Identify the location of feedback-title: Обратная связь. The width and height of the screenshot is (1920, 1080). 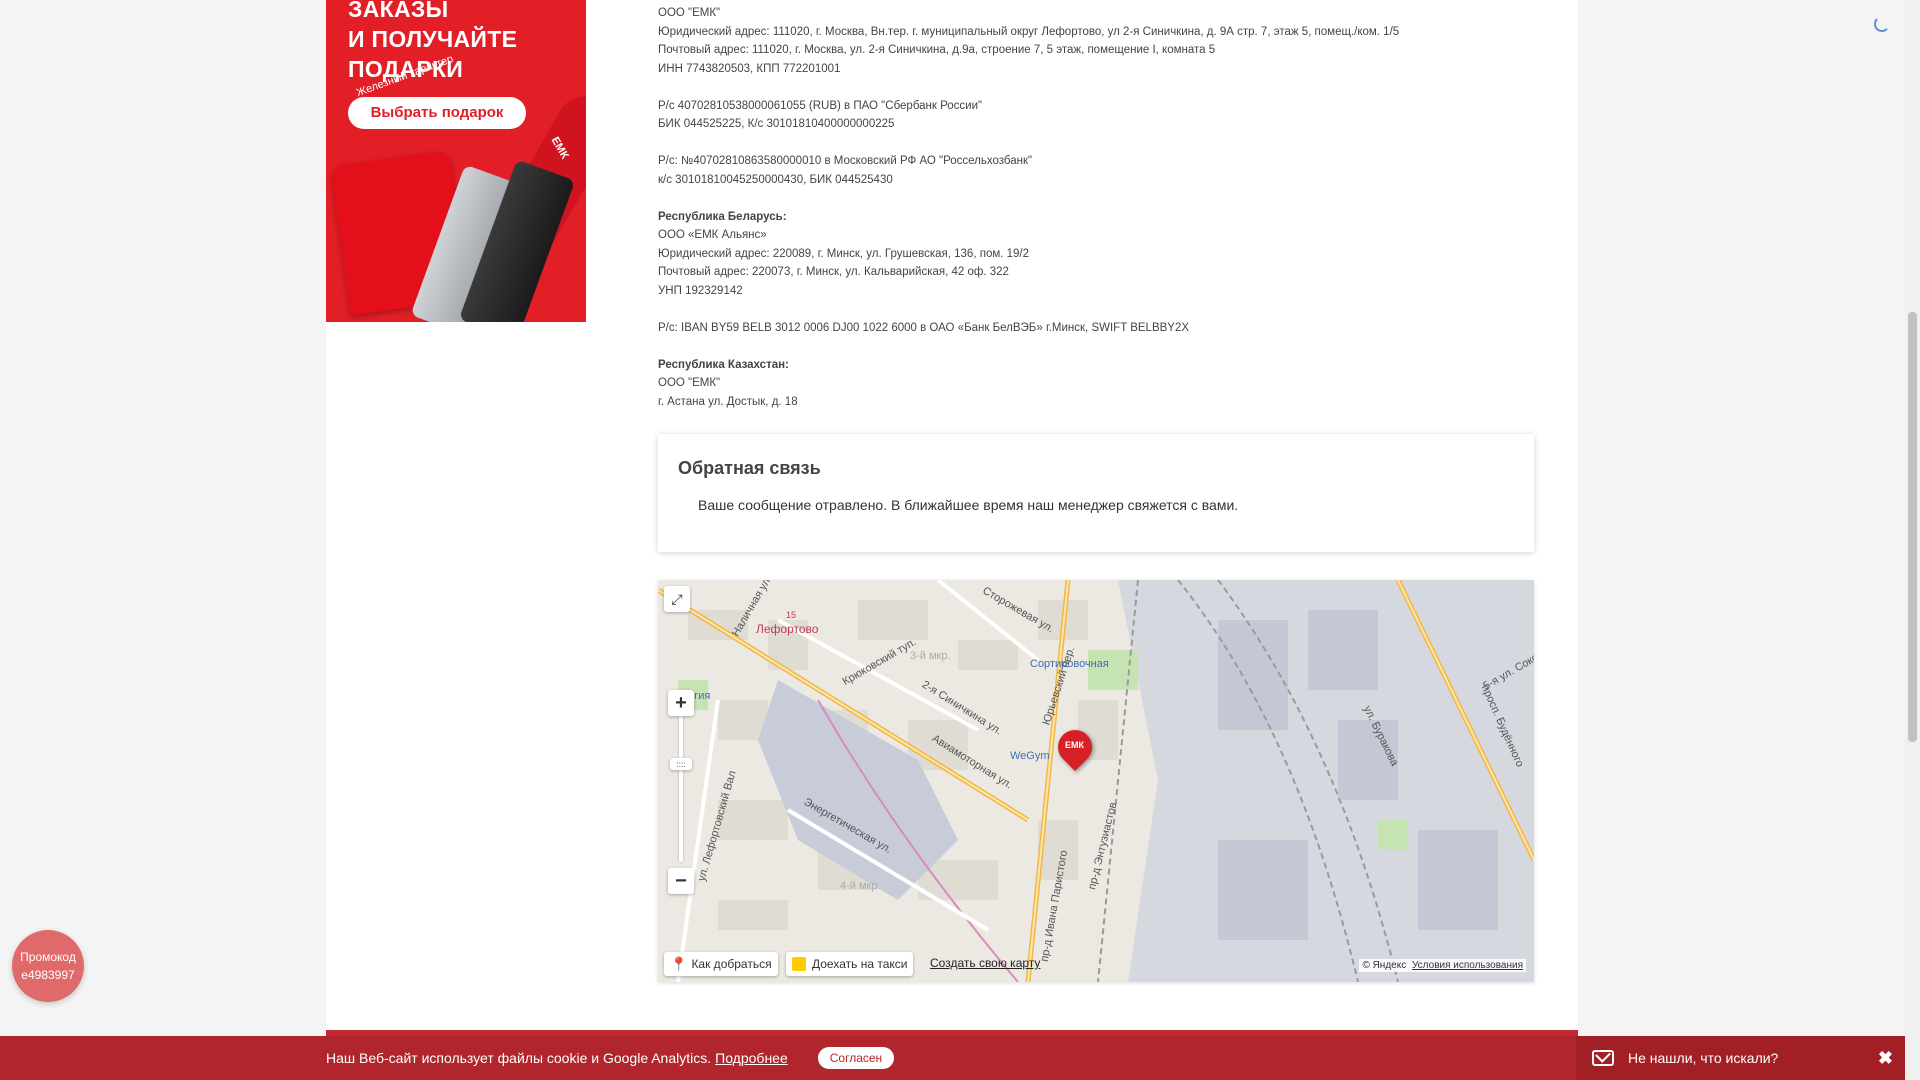
(749, 468).